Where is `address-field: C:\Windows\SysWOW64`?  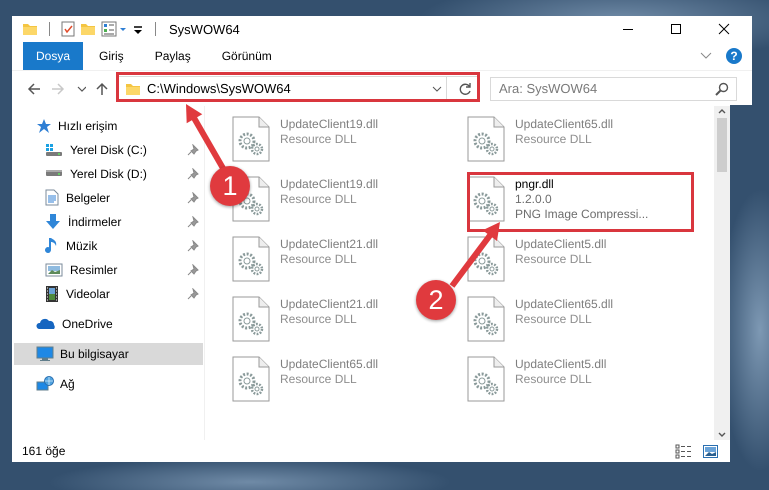 address-field: C:\Windows\SysWOW64 is located at coordinates (298, 89).